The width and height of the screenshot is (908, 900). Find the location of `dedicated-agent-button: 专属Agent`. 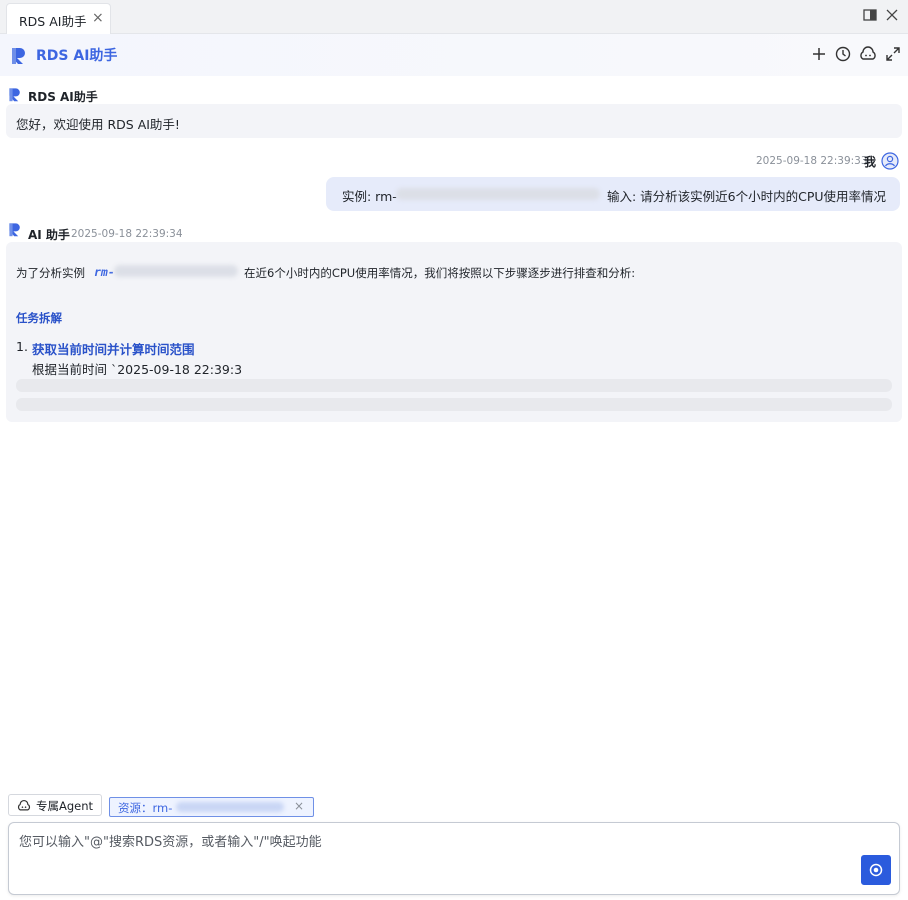

dedicated-agent-button: 专属Agent is located at coordinates (55, 805).